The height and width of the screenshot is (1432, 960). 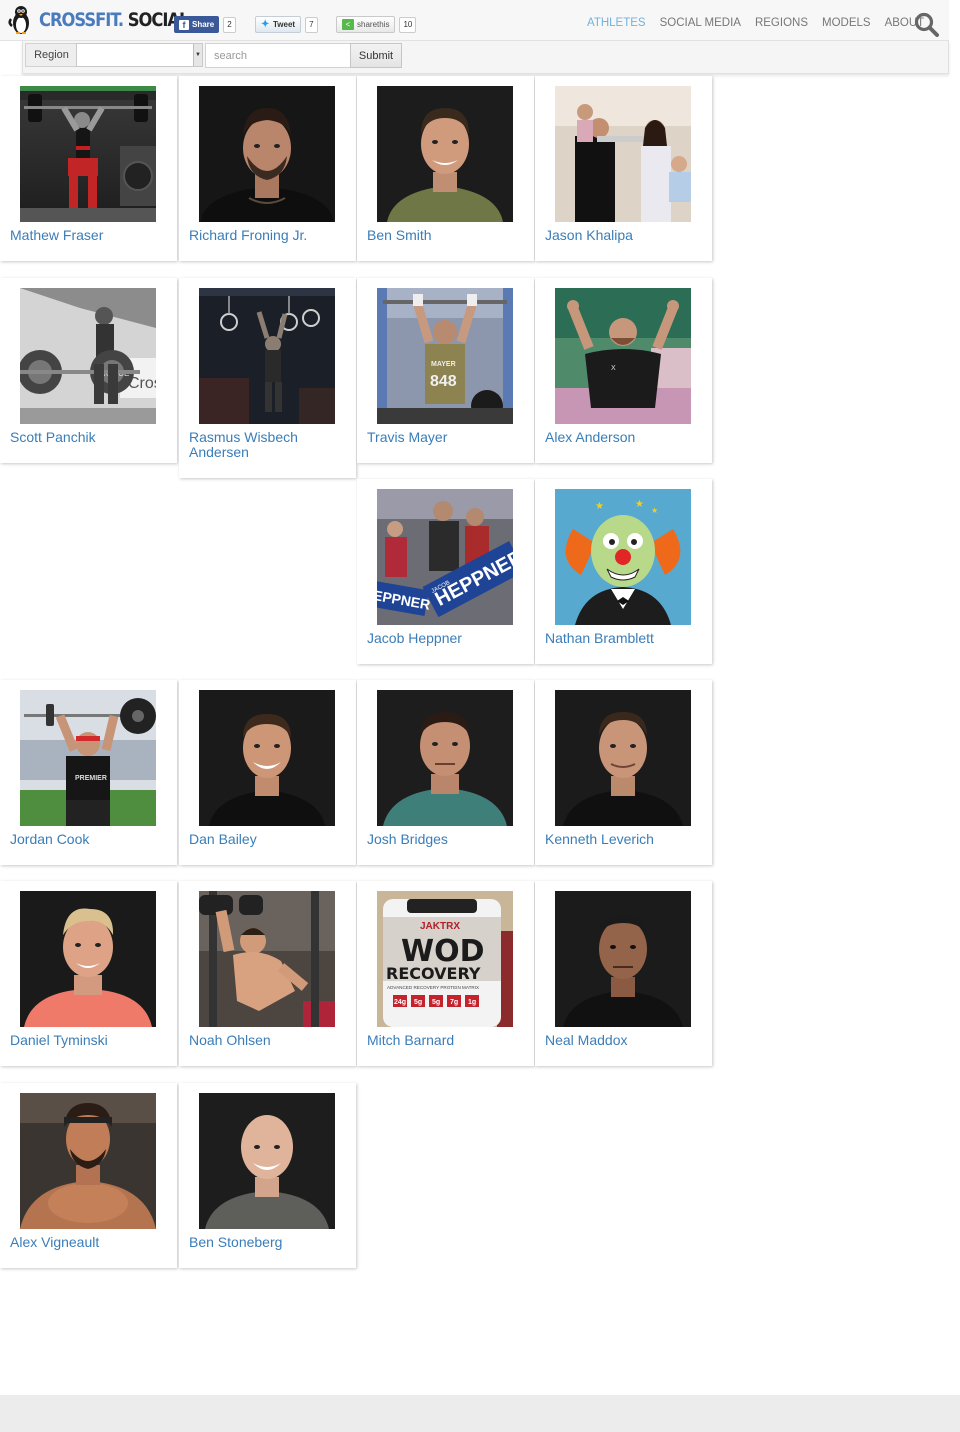 What do you see at coordinates (613, 368) in the screenshot?
I see `svg-text: X` at bounding box center [613, 368].